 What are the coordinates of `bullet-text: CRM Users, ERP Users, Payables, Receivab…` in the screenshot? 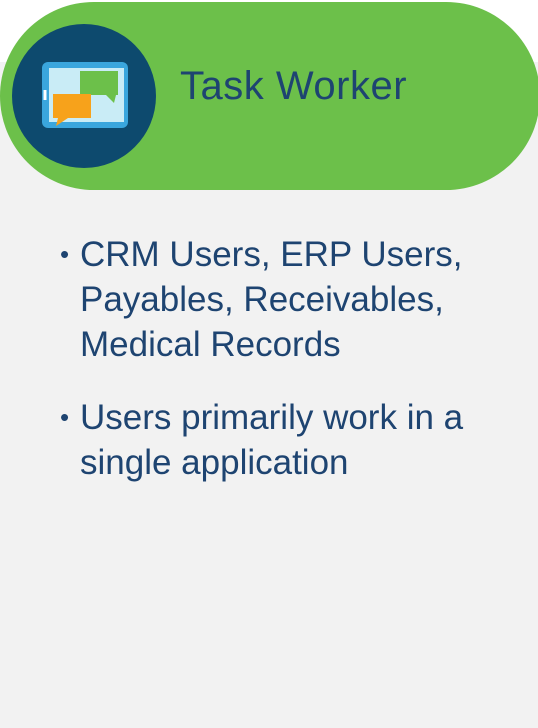 It's located at (271, 299).